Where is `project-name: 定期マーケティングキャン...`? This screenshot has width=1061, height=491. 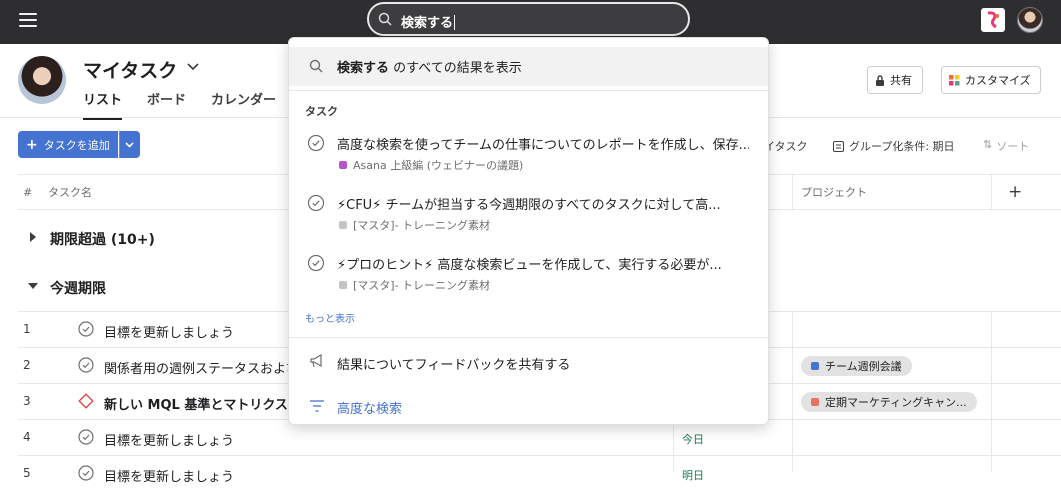
project-name: 定期マーケティングキャン... is located at coordinates (896, 402).